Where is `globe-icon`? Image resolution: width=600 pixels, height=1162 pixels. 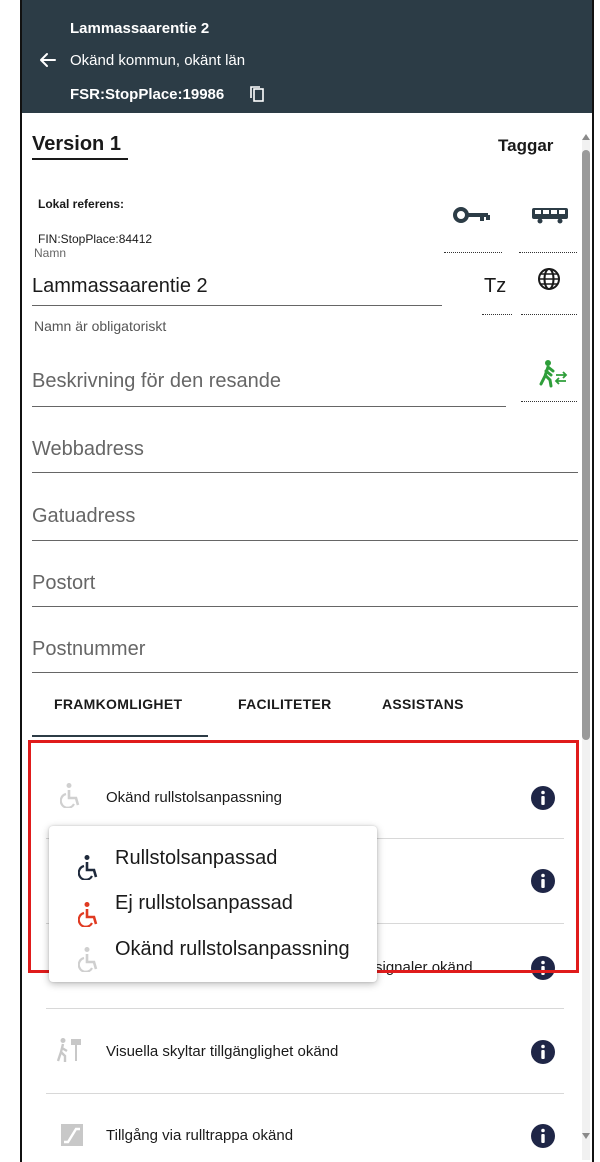 globe-icon is located at coordinates (549, 279).